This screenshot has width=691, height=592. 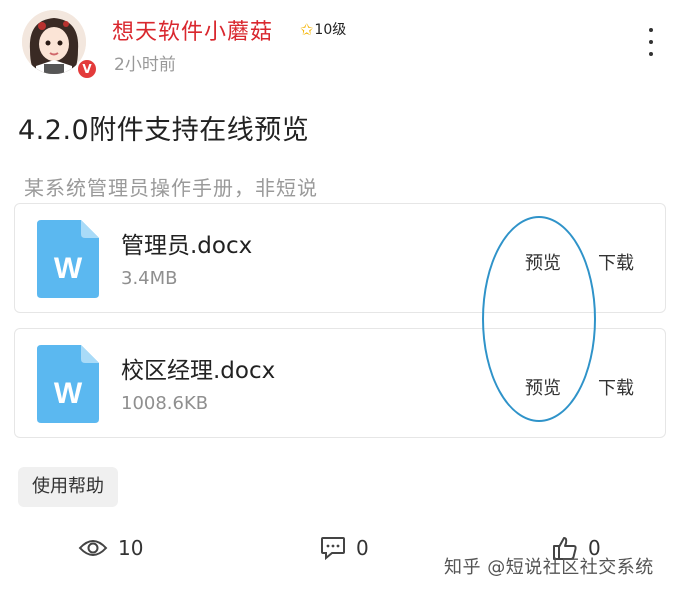 What do you see at coordinates (330, 30) in the screenshot?
I see `user-level-text: 10级` at bounding box center [330, 30].